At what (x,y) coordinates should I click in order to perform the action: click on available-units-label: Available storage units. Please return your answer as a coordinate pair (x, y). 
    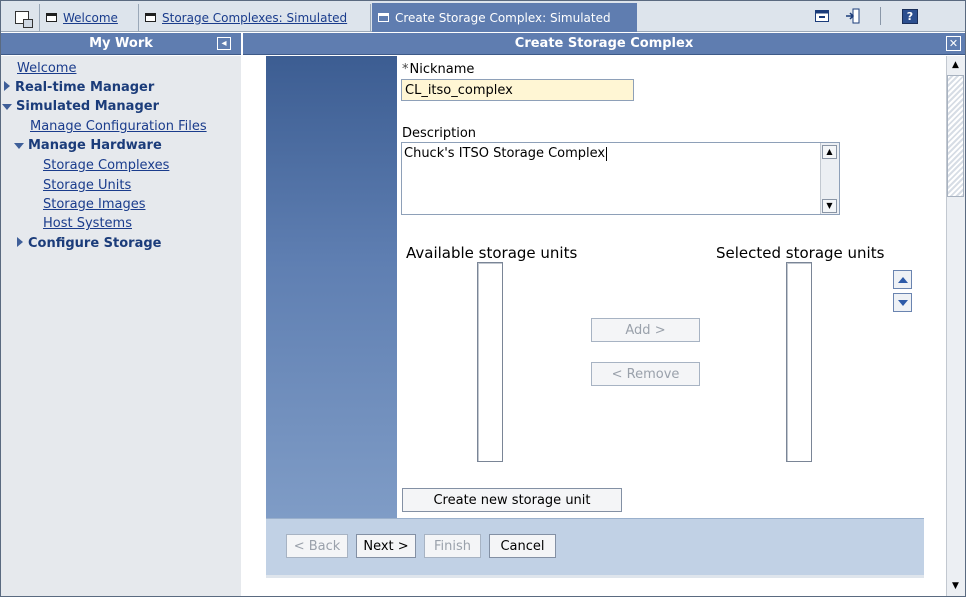
    Looking at the image, I should click on (492, 253).